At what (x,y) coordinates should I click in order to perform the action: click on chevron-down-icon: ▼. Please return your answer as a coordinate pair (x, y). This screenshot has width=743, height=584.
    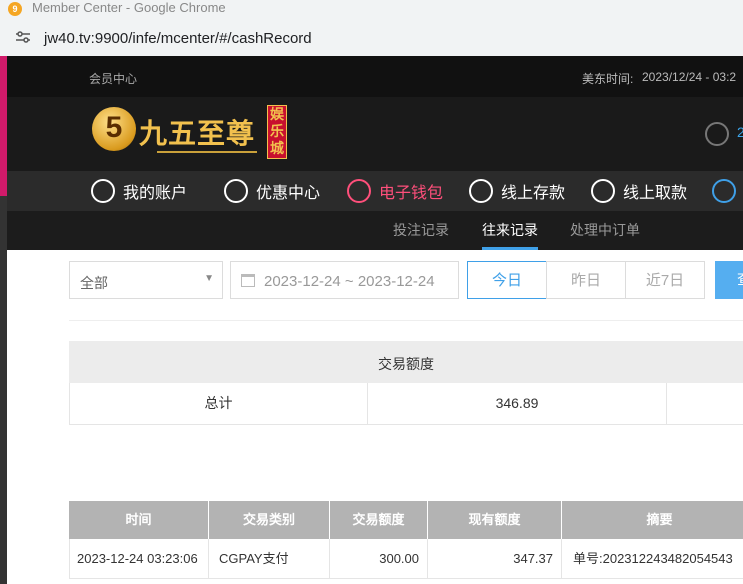
    Looking at the image, I should click on (209, 278).